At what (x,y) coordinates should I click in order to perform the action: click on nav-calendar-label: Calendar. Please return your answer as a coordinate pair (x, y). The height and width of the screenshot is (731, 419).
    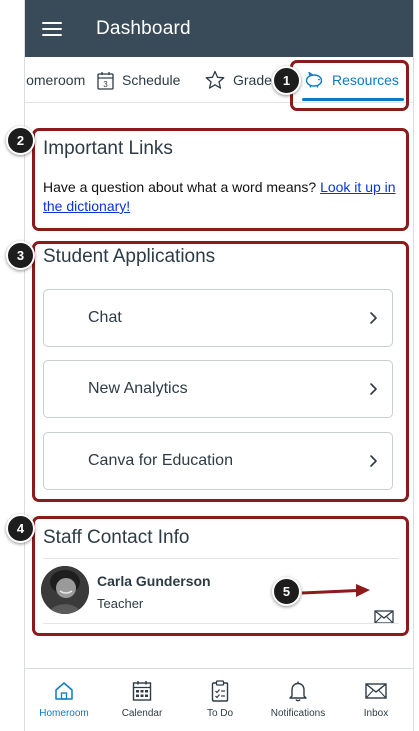
    Looking at the image, I should click on (142, 713).